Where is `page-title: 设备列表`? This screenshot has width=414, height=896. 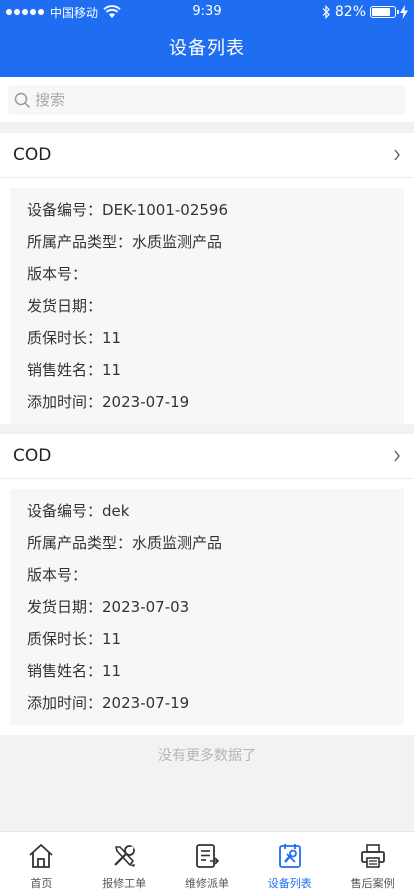 page-title: 设备列表 is located at coordinates (207, 48).